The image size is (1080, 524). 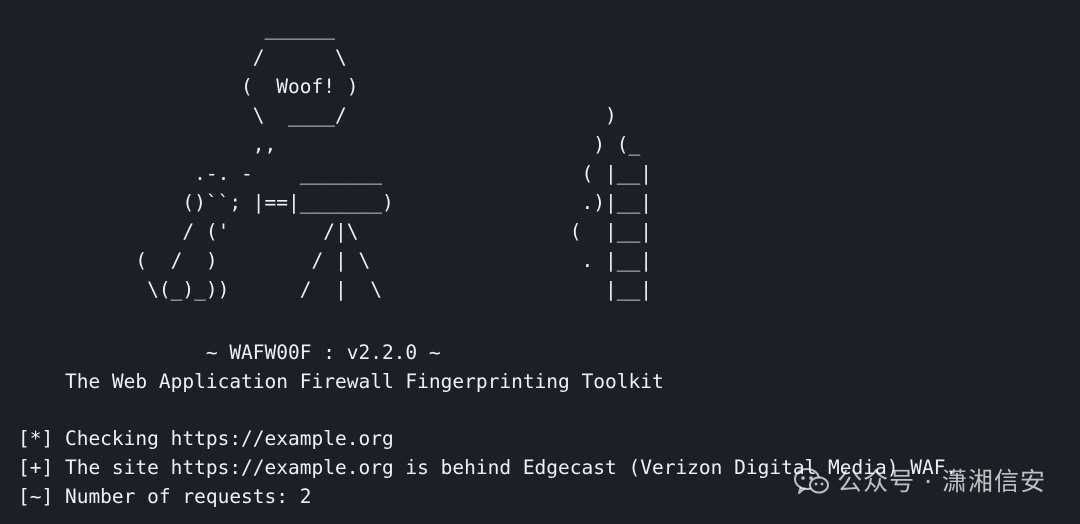 What do you see at coordinates (335, 260) in the screenshot?
I see `ascii-art-line: ( / ) / | \ . |__|` at bounding box center [335, 260].